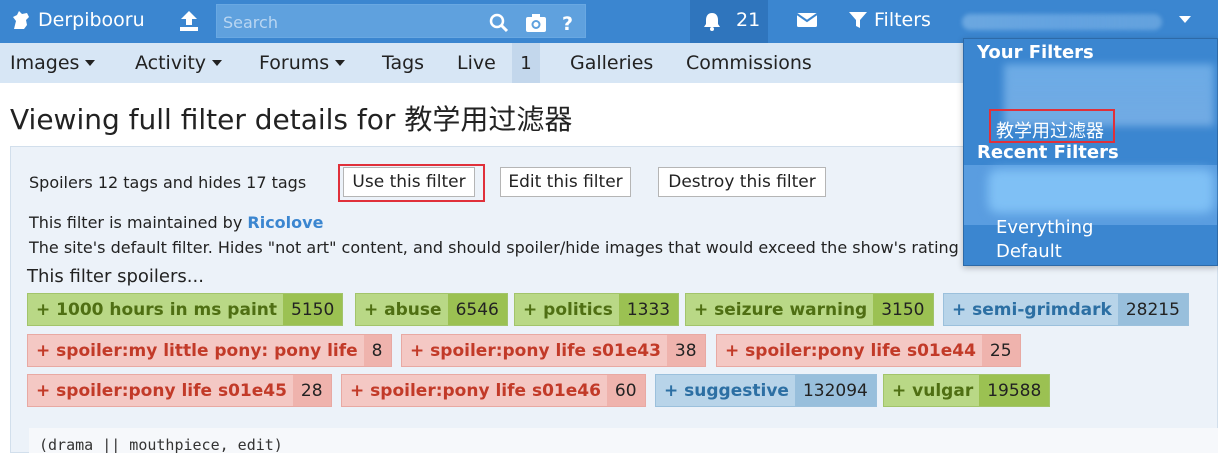 The height and width of the screenshot is (453, 1218). I want to click on nav-activity: Activity, so click(179, 63).